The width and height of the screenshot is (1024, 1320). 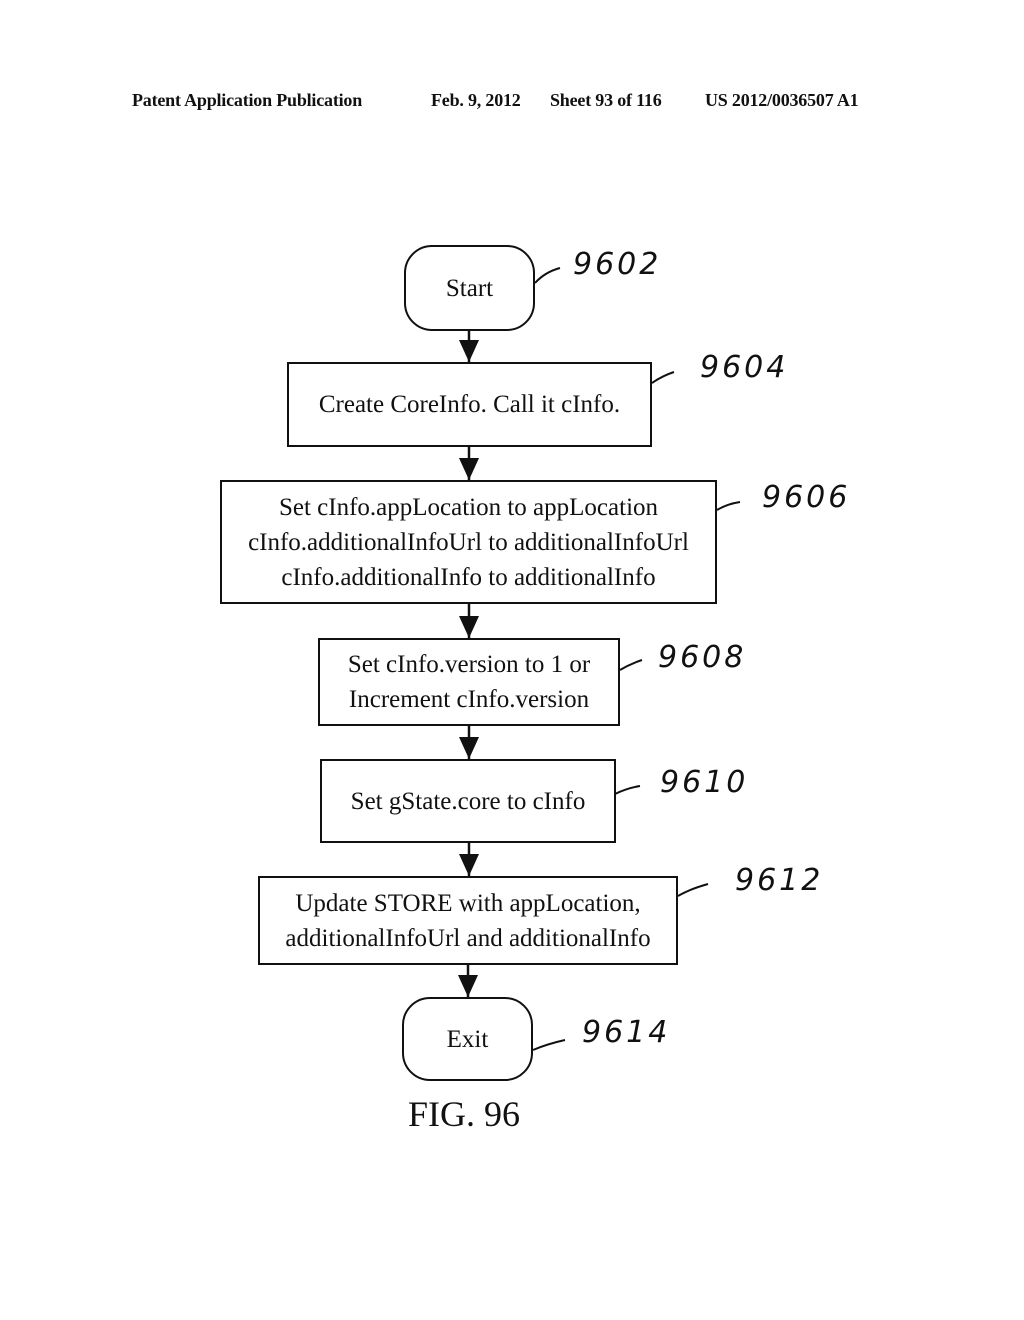 I want to click on node-exit: Exit, so click(x=467, y=1039).